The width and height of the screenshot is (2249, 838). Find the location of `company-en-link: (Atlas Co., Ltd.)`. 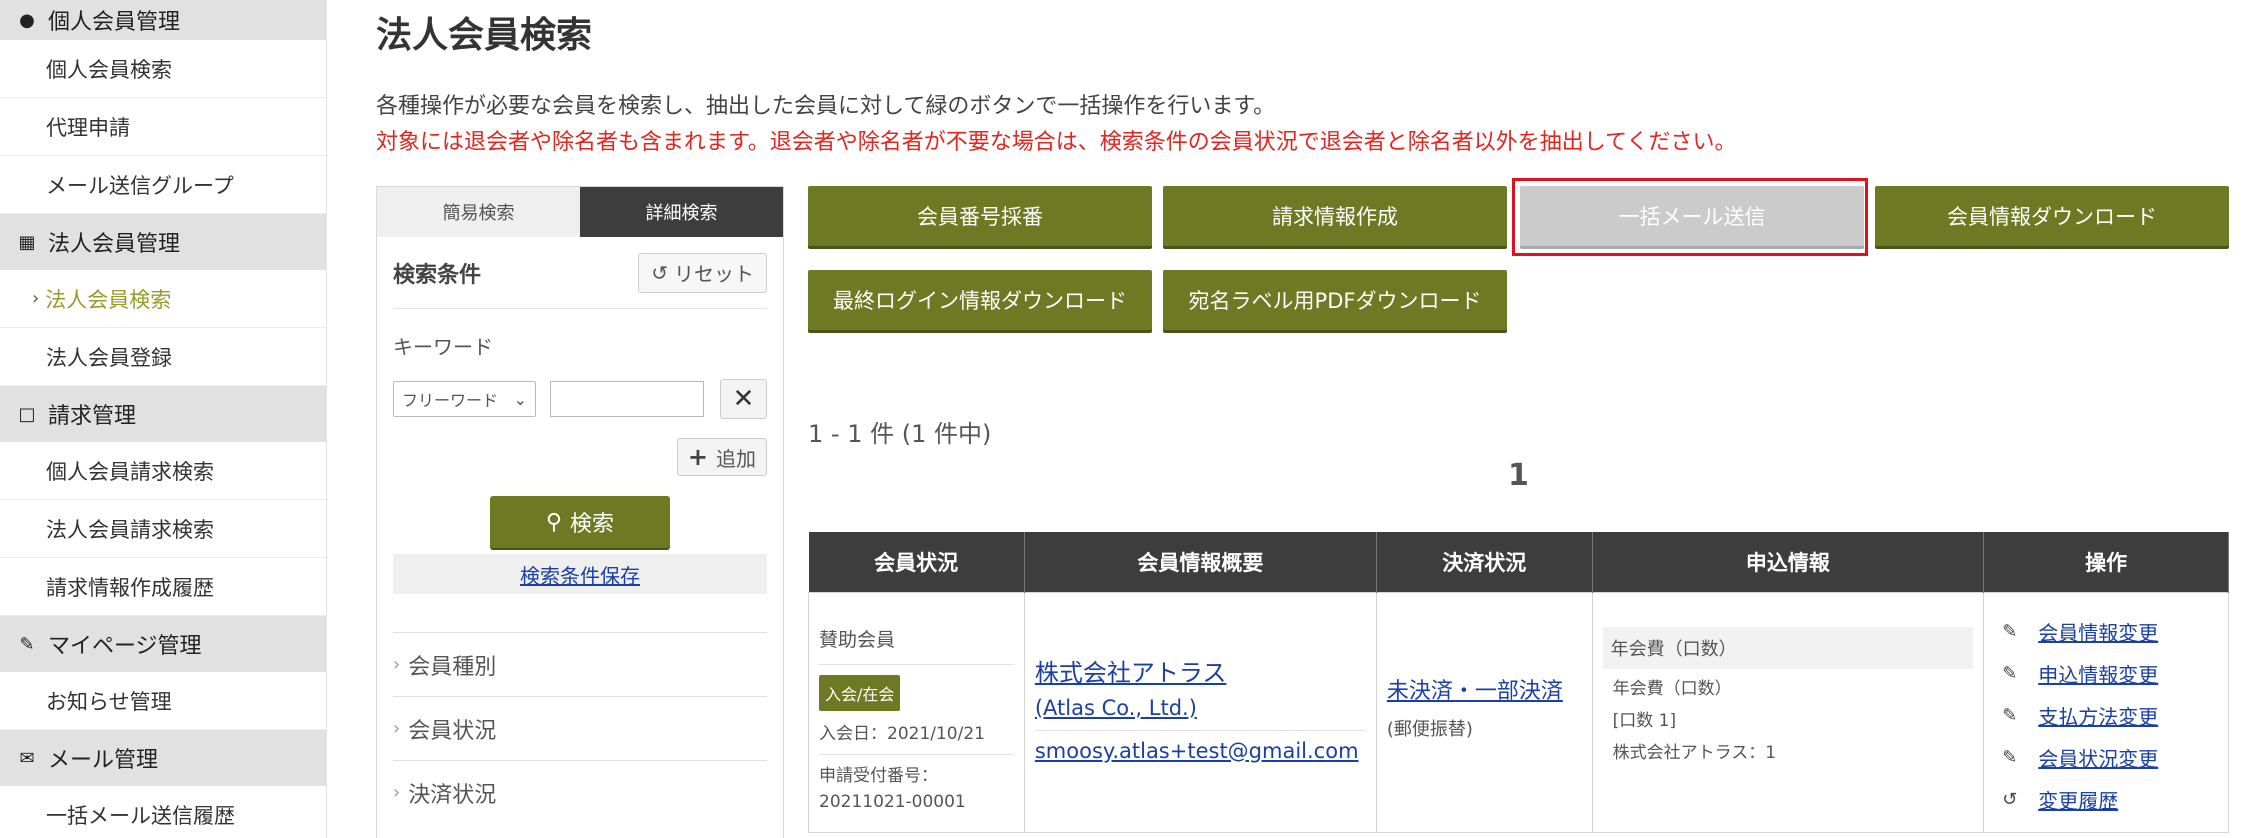

company-en-link: (Atlas Co., Ltd.) is located at coordinates (1200, 713).